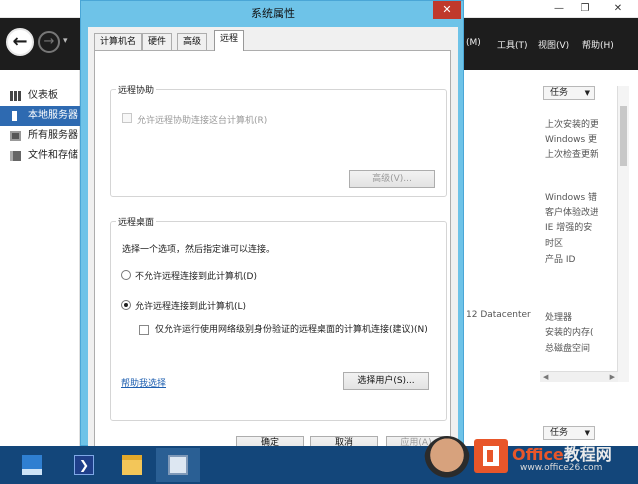  I want to click on allow-remote-radio, so click(126, 305).